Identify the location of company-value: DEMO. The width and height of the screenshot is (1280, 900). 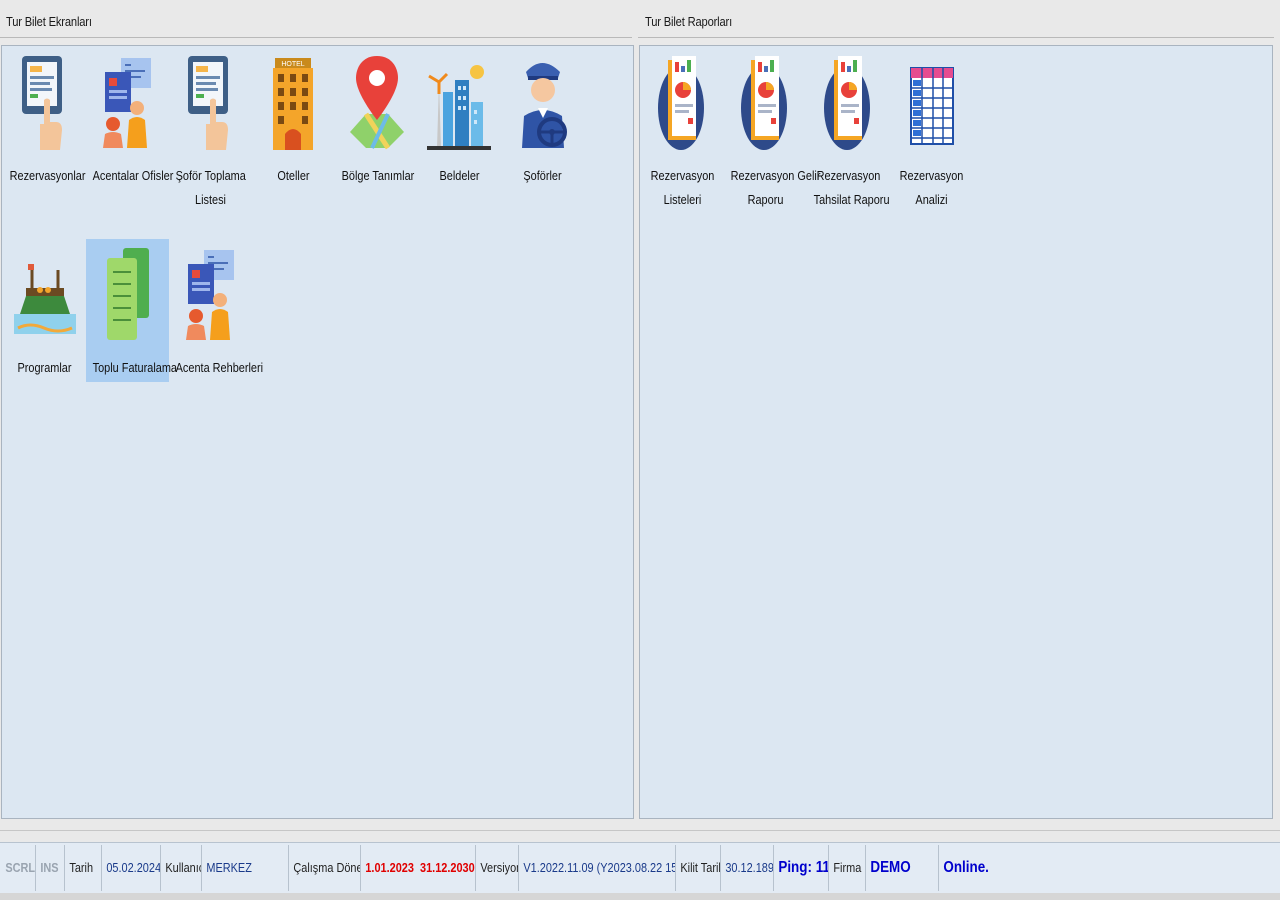
(903, 868).